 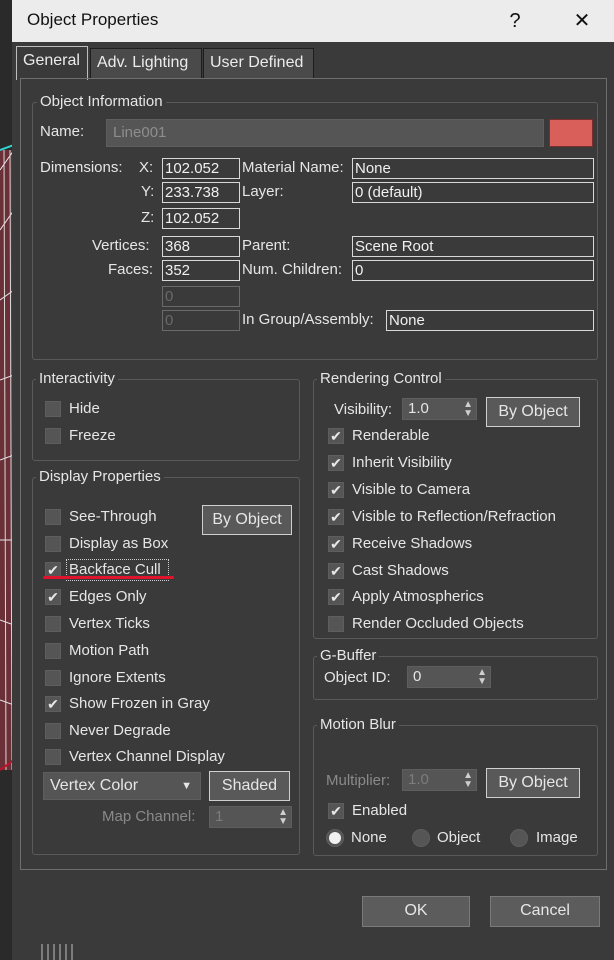 I want to click on enabled-label: Enabled, so click(x=380, y=810).